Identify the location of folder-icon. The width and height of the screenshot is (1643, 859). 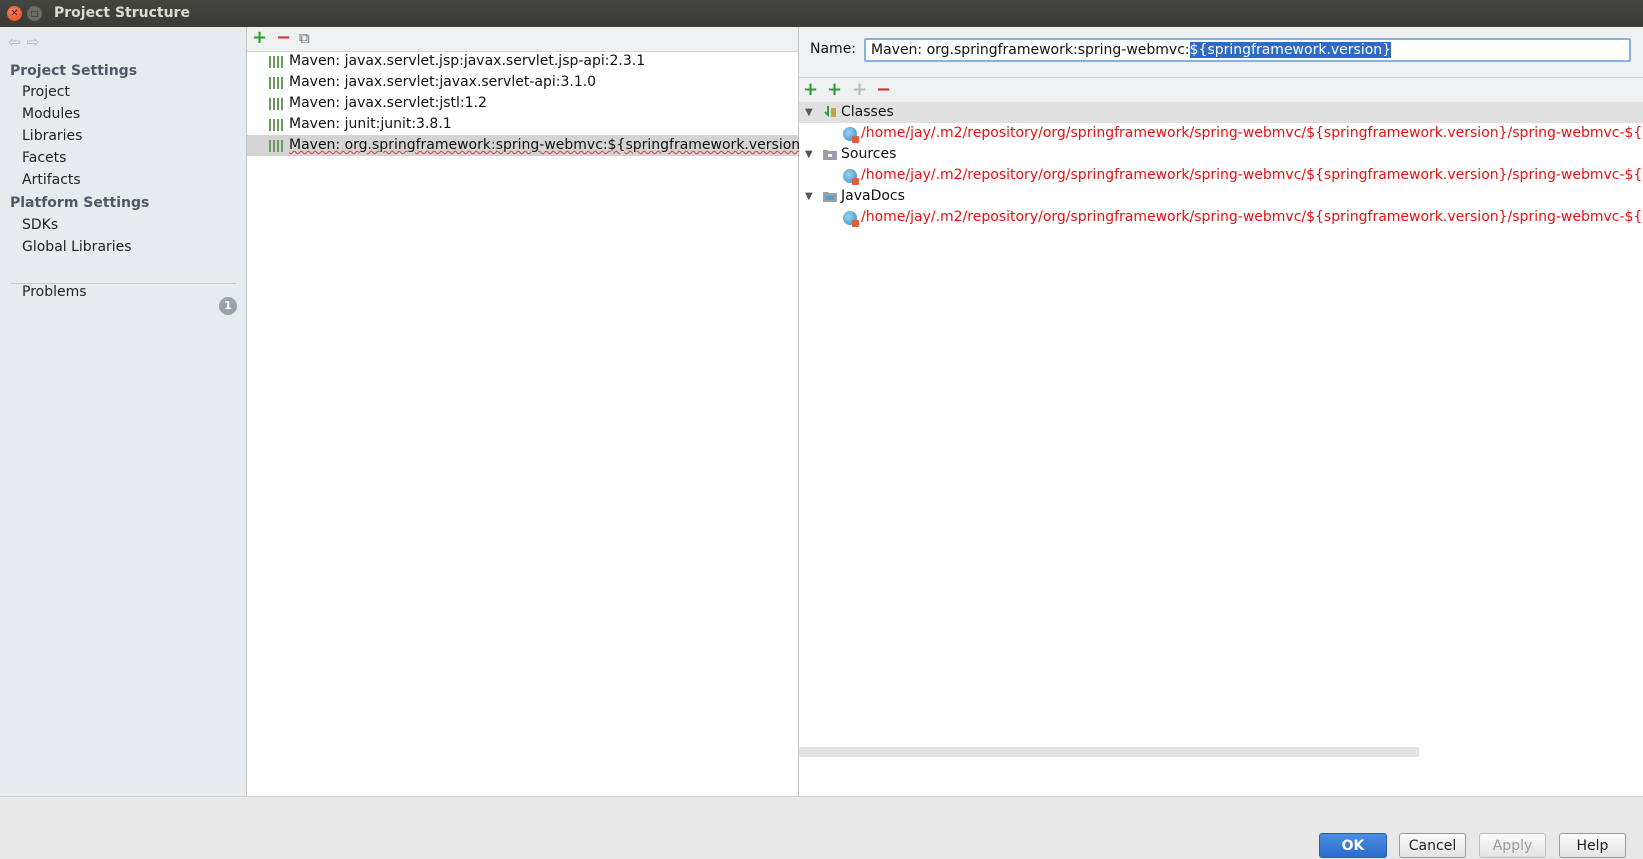
(830, 155).